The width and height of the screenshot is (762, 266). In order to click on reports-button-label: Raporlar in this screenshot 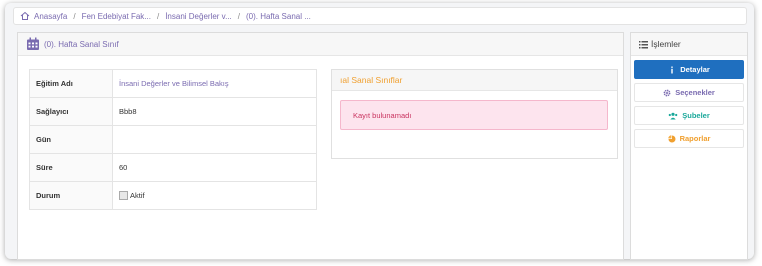, I will do `click(695, 138)`.